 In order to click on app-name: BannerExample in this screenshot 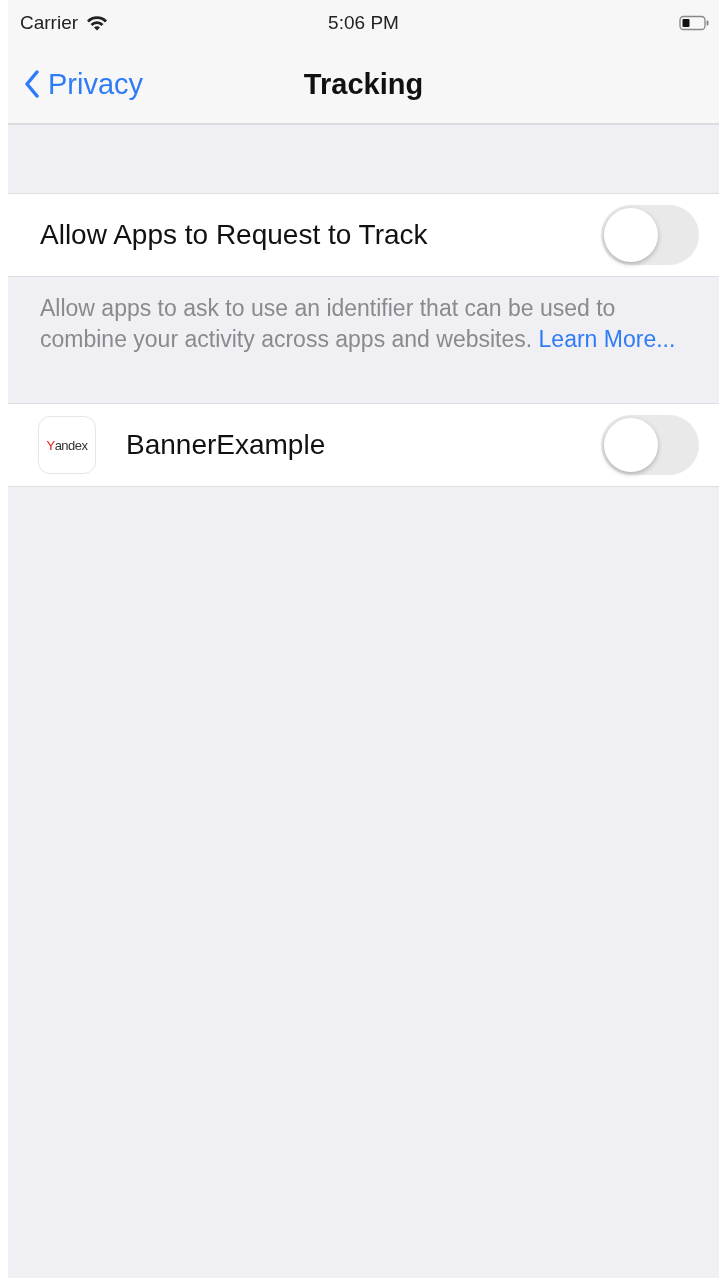, I will do `click(226, 445)`.